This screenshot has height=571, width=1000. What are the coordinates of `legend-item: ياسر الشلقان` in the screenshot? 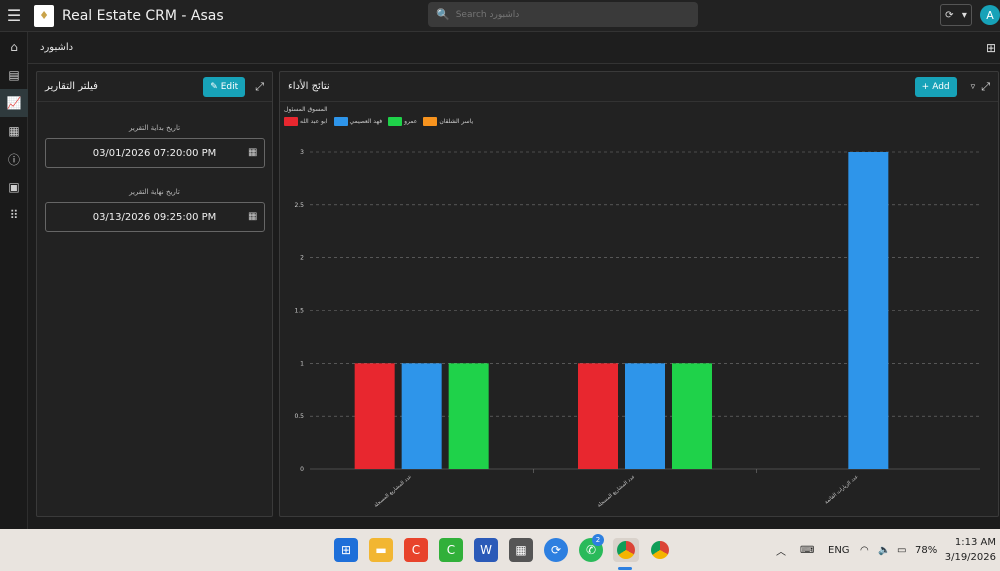 It's located at (448, 121).